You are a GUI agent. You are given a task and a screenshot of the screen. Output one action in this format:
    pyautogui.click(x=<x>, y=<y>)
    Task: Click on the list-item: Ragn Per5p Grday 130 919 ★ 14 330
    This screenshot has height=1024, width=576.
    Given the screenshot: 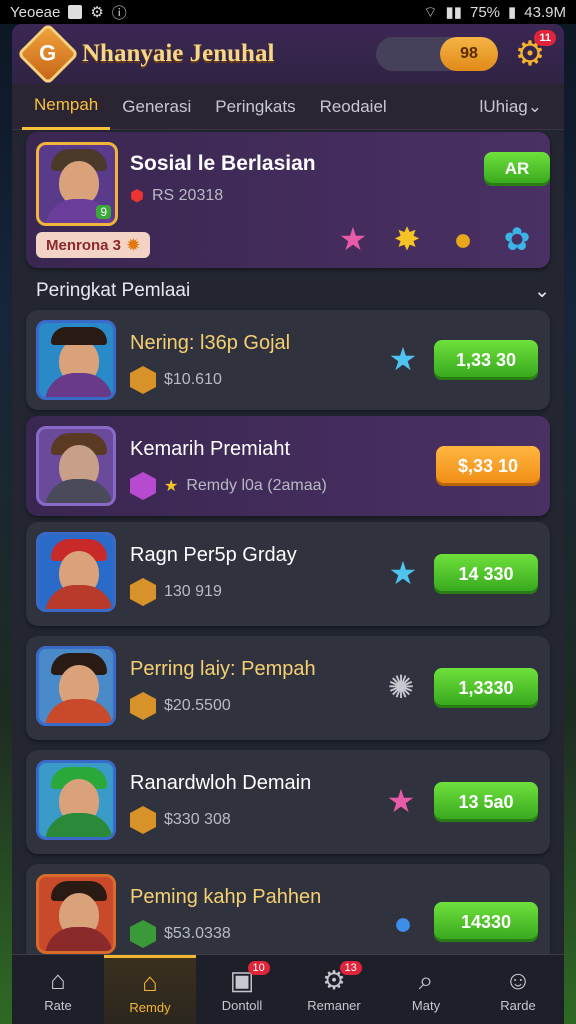 What is the action you would take?
    pyautogui.click(x=288, y=574)
    